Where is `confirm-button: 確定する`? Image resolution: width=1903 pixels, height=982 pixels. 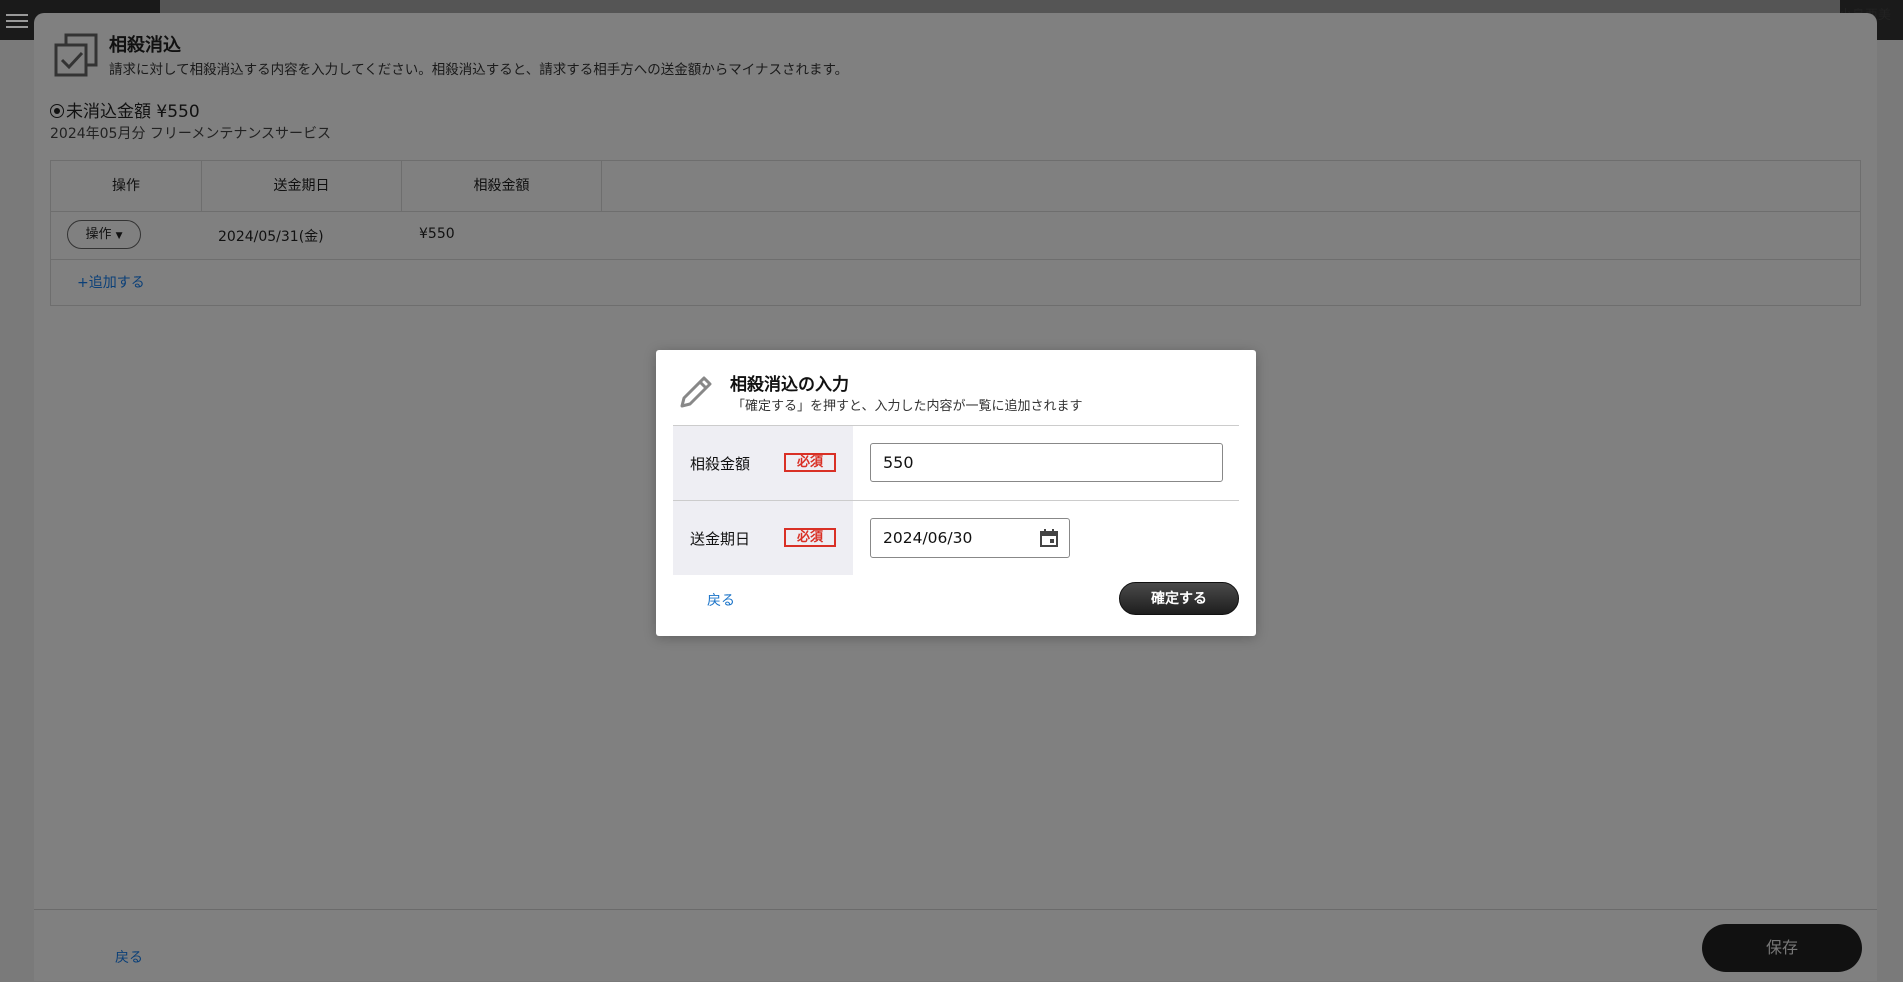 confirm-button: 確定する is located at coordinates (1179, 598).